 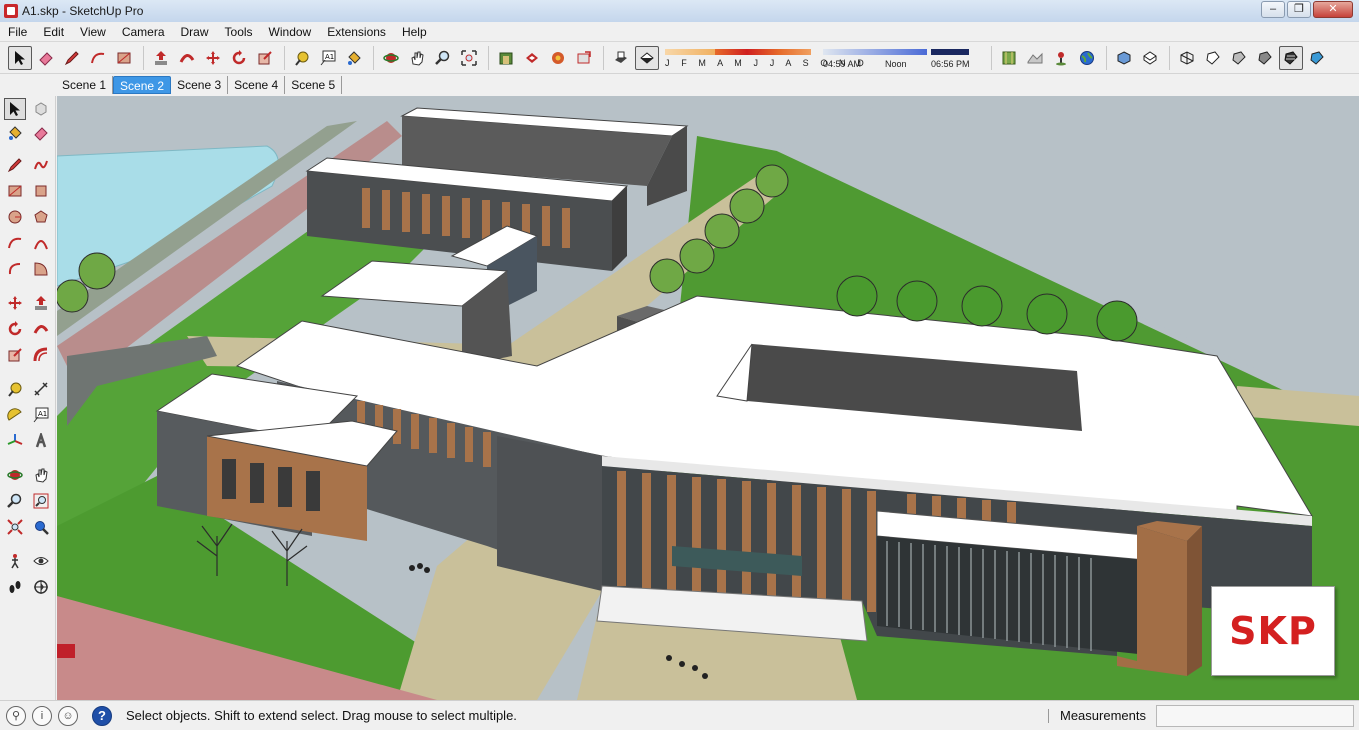 I want to click on minimize-button: –, so click(x=1273, y=9).